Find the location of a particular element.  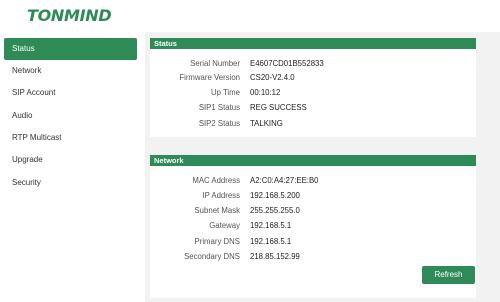

ip-address-label: IP Address is located at coordinates (221, 195).